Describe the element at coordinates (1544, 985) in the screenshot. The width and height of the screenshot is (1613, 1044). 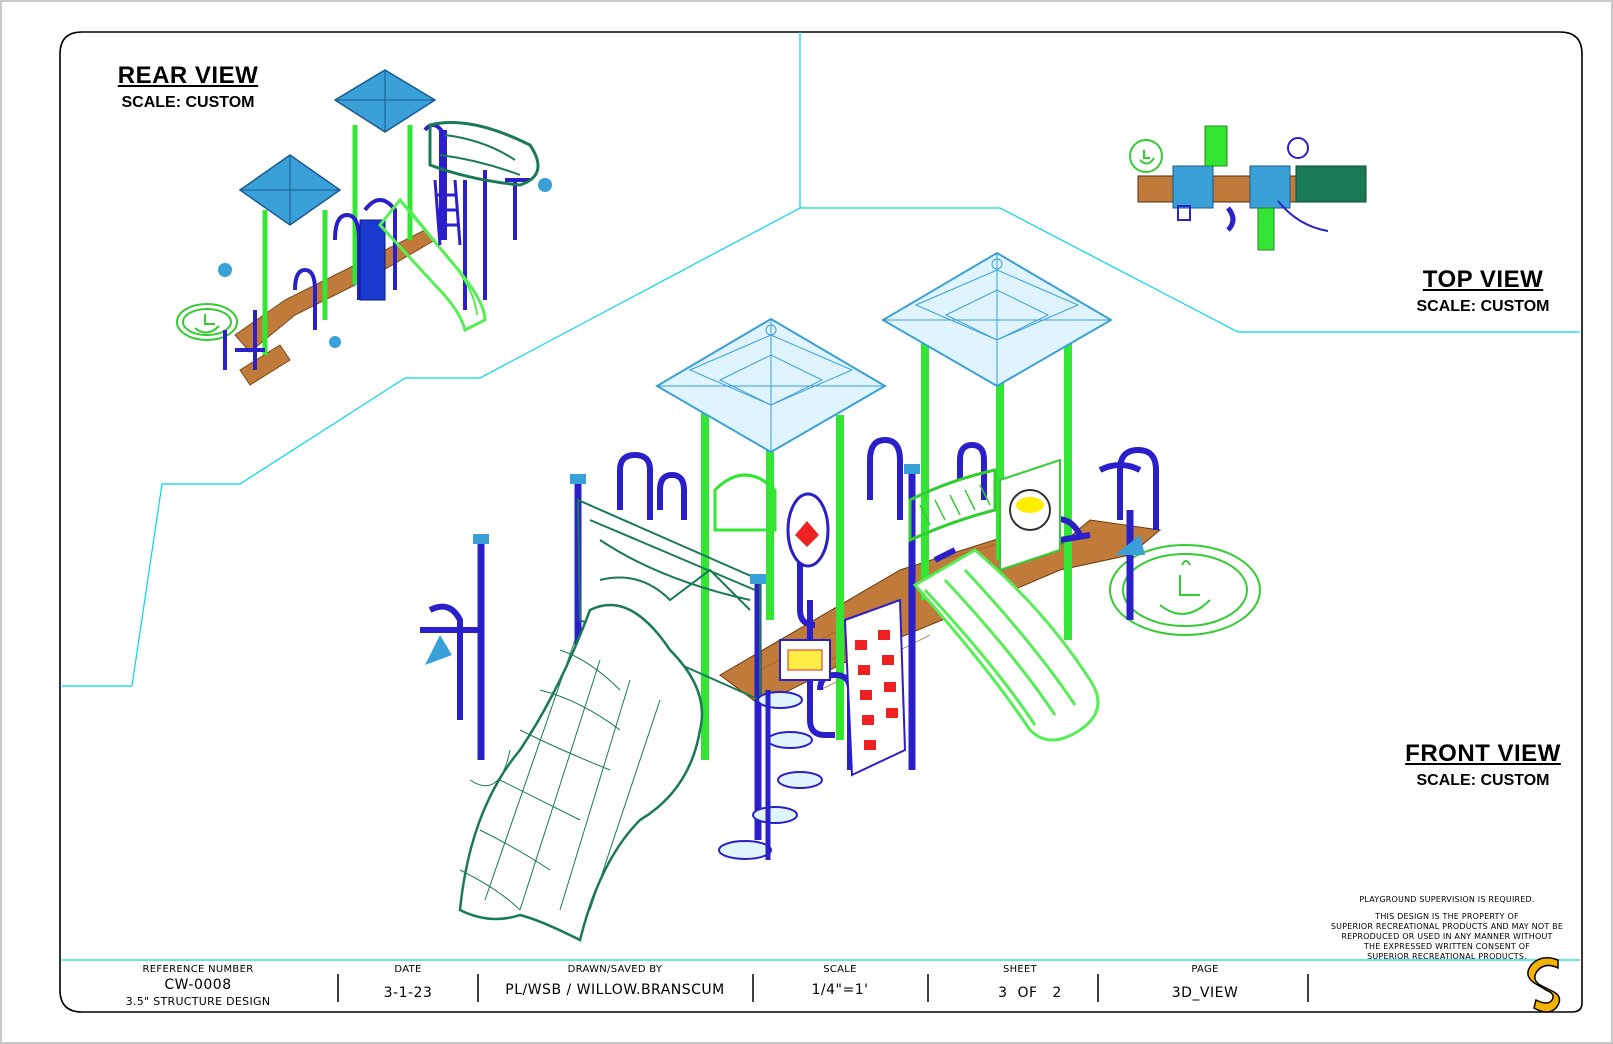
I see `superior-logo-icon` at that location.